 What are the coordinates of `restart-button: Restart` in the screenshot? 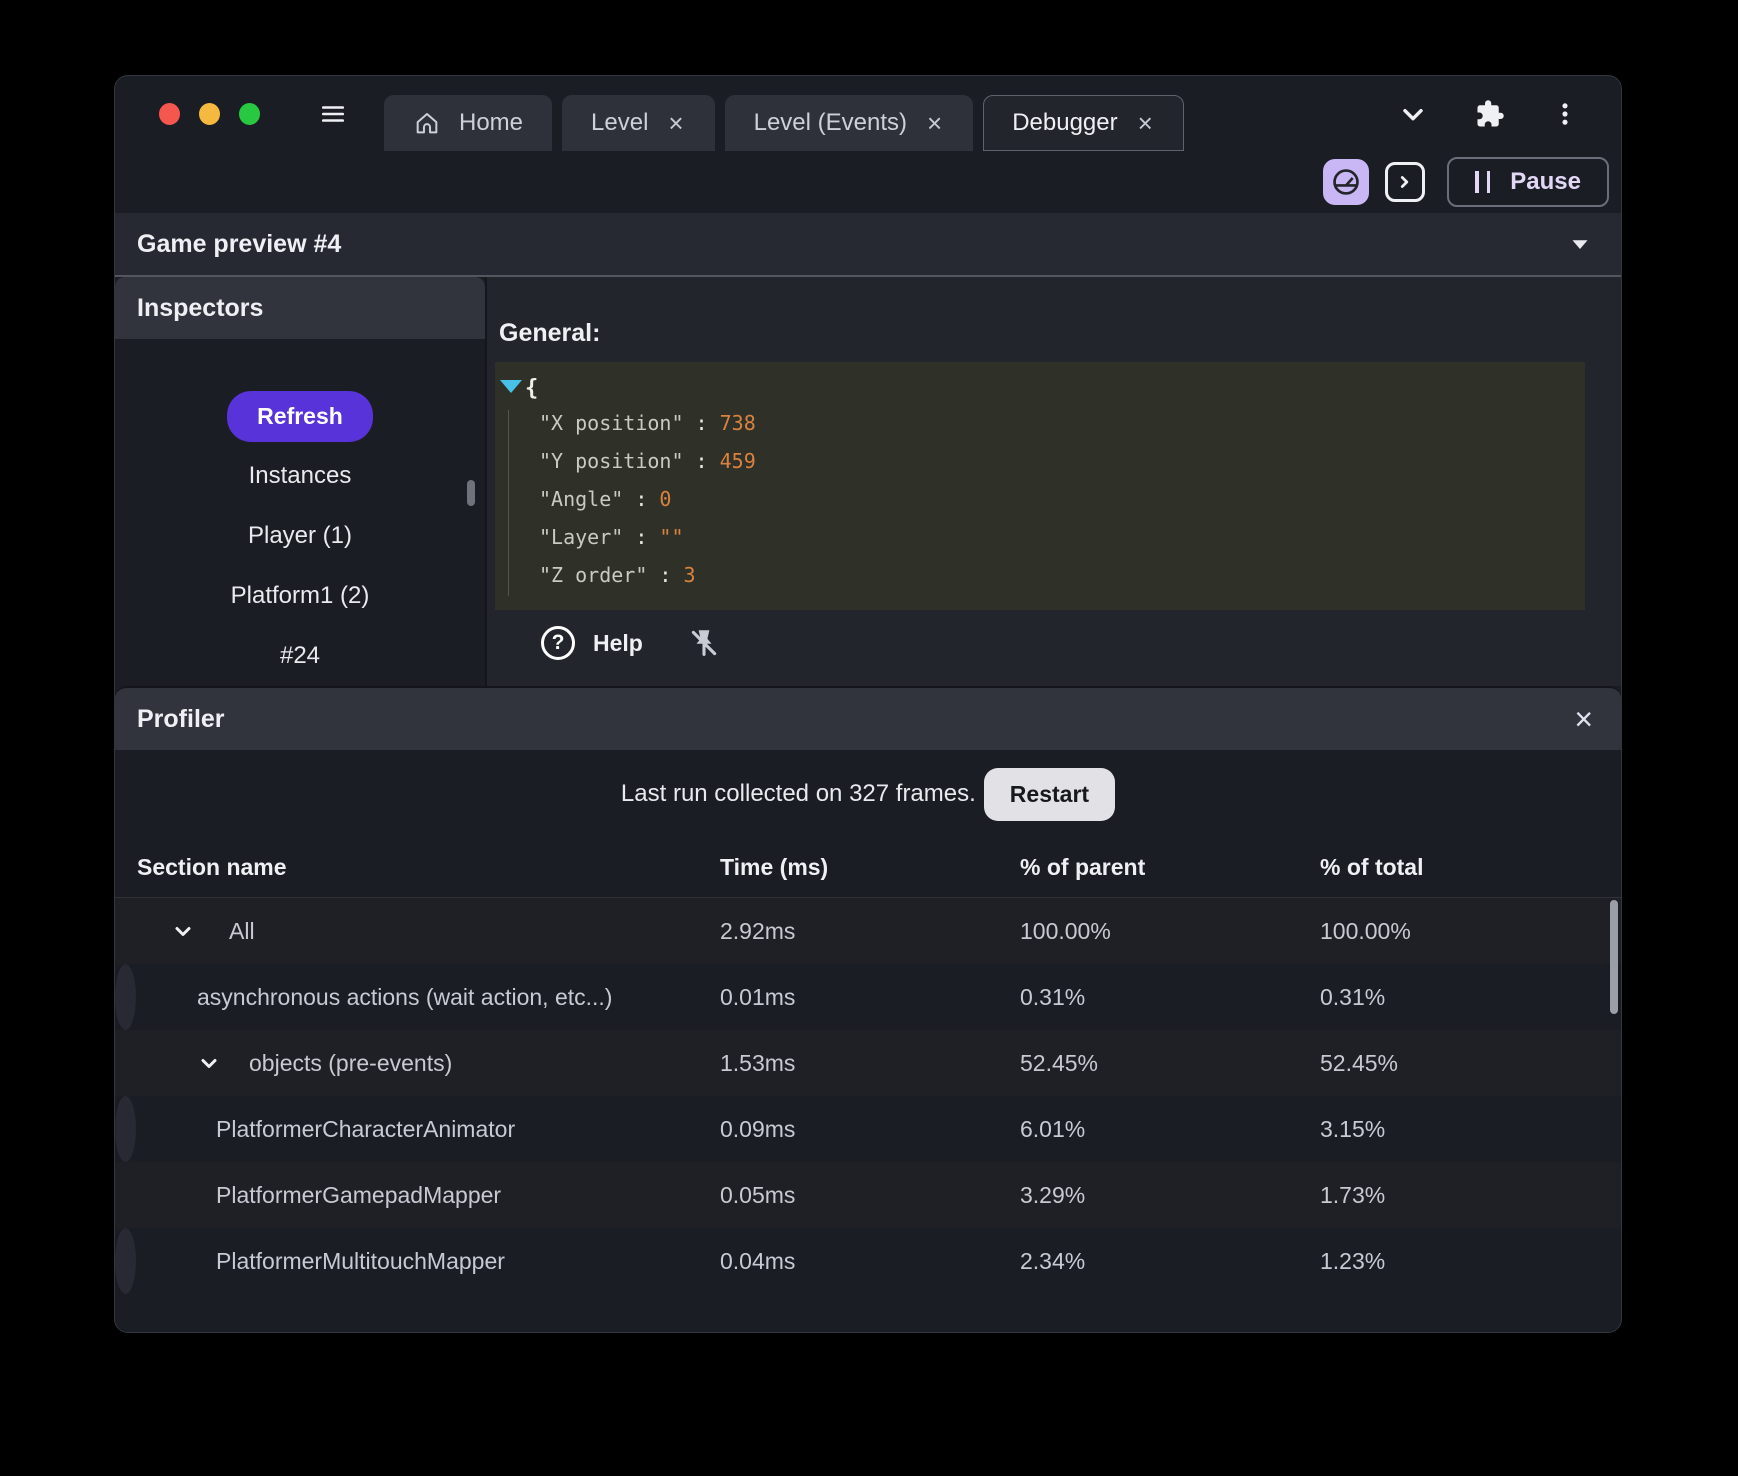 It's located at (1049, 794).